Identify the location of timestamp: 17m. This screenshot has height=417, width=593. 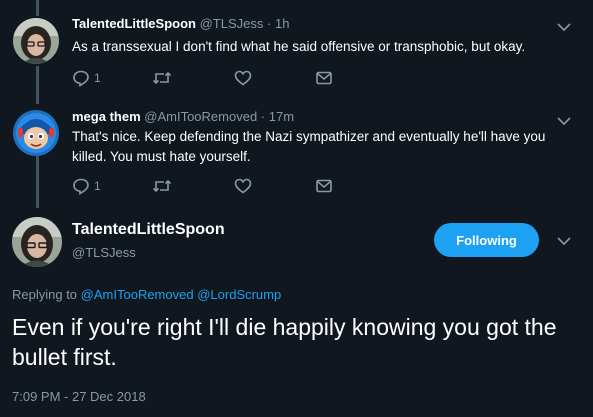
(281, 116).